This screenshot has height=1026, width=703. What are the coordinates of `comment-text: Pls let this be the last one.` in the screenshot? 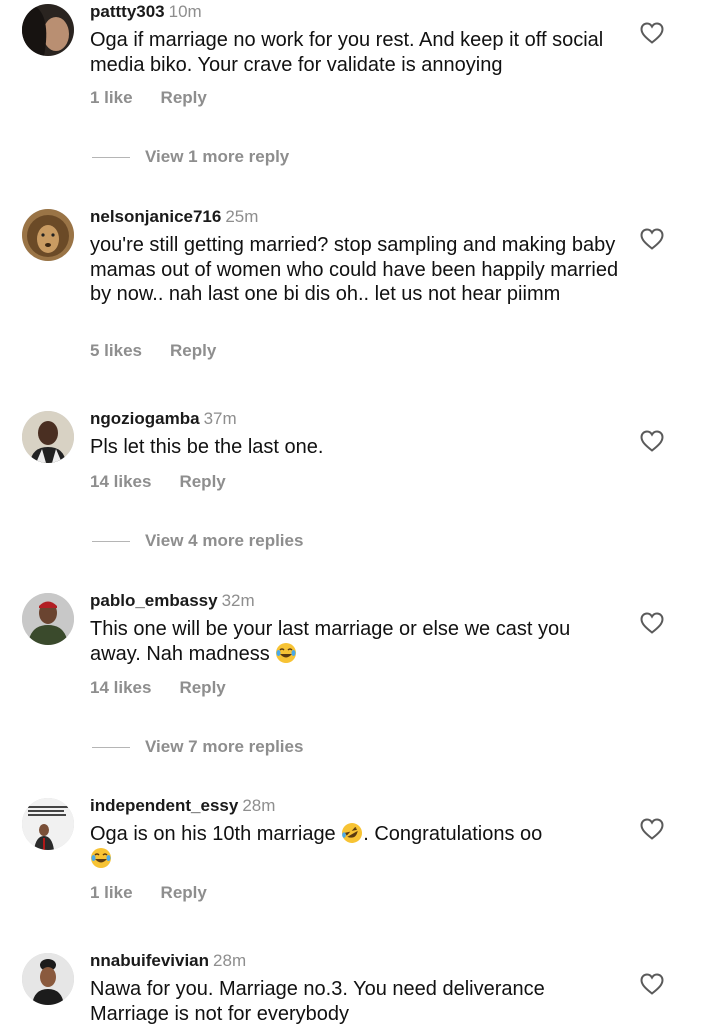 It's located at (207, 447).